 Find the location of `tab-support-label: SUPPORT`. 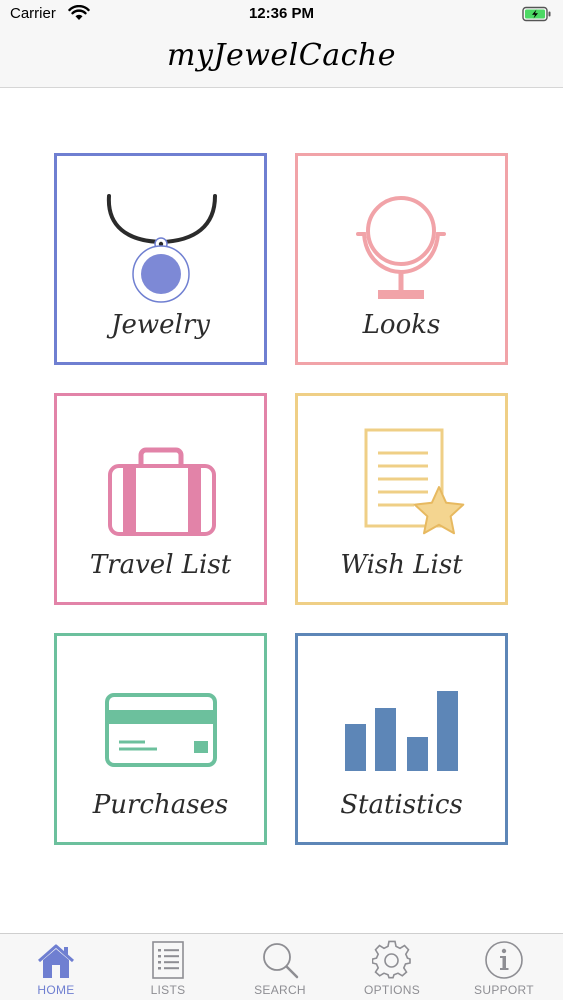

tab-support-label: SUPPORT is located at coordinates (504, 990).